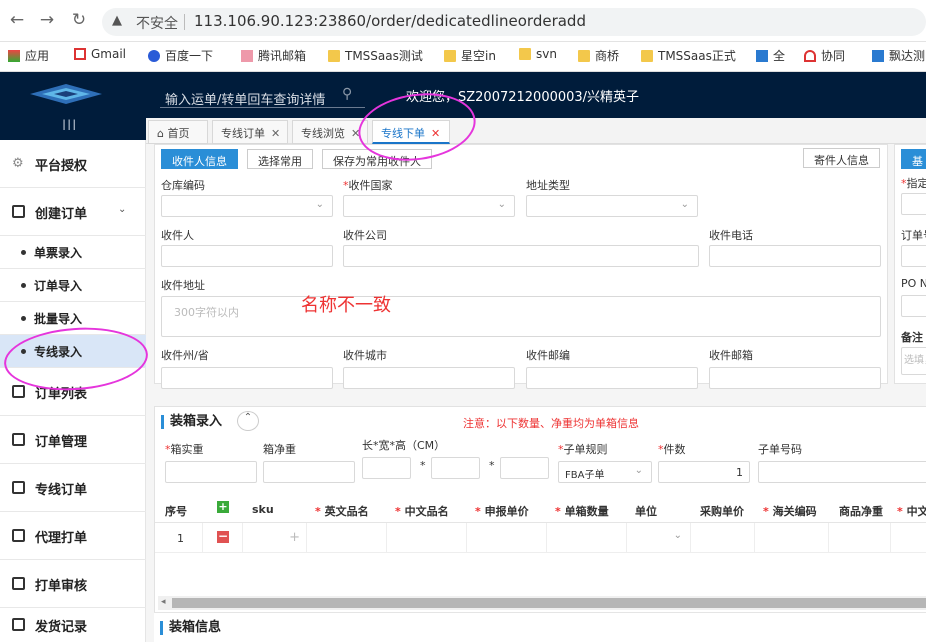 This screenshot has height=642, width=926. Describe the element at coordinates (73, 252) in the screenshot. I see `sidebar-item-single-entry: 单票录入` at that location.